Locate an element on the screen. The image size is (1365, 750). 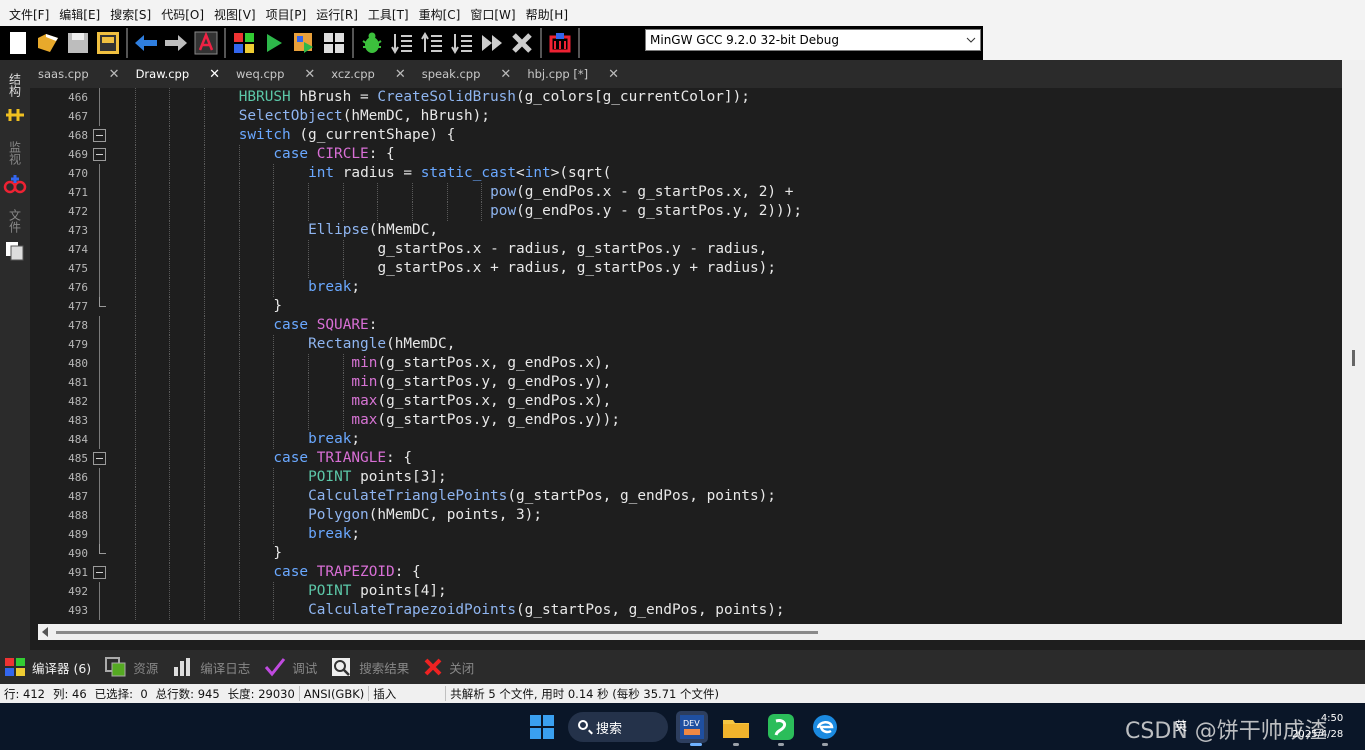
save-all-icon is located at coordinates (108, 43).